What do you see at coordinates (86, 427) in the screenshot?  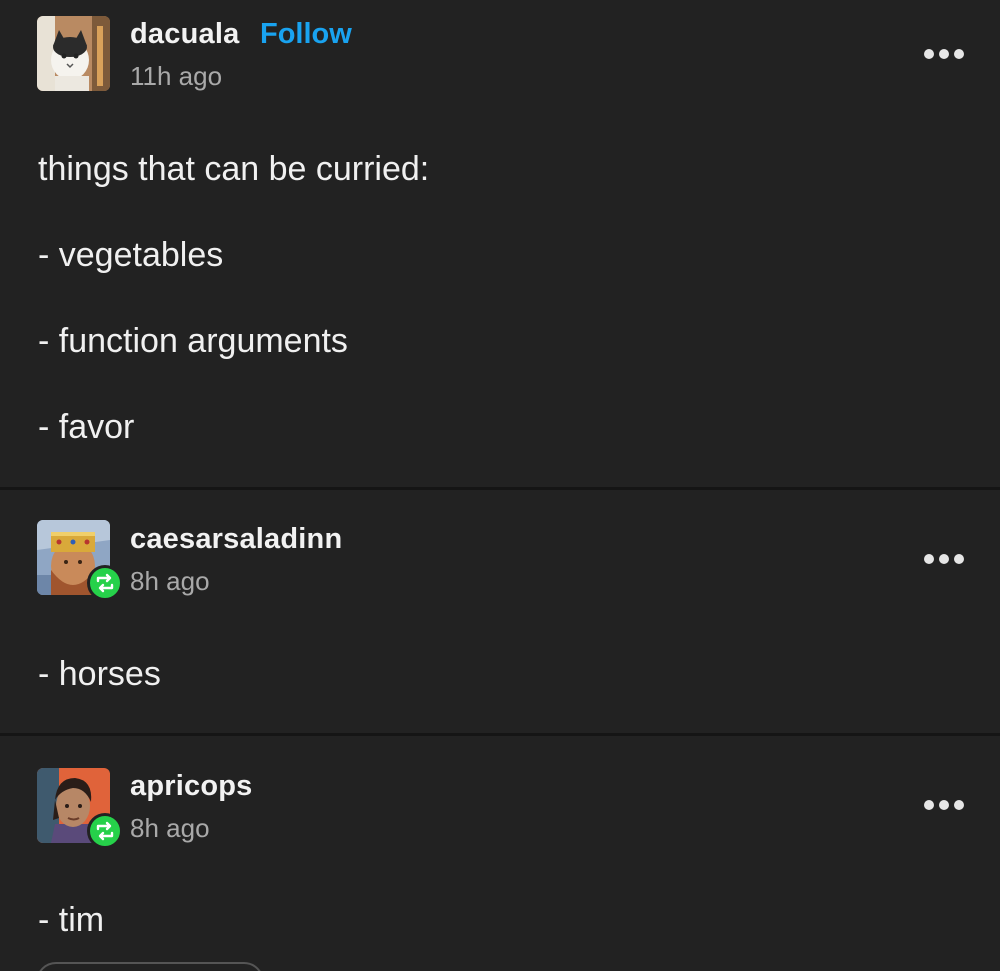 I see `post-text-line: - favor` at bounding box center [86, 427].